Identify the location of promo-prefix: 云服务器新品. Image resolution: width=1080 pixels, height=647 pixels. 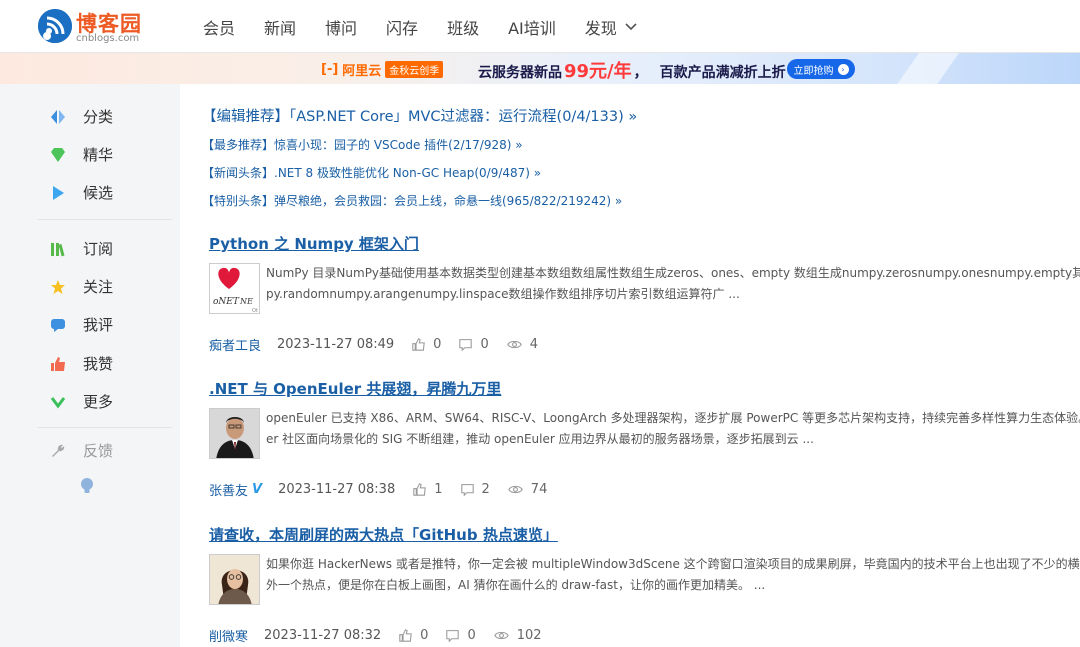
(520, 73).